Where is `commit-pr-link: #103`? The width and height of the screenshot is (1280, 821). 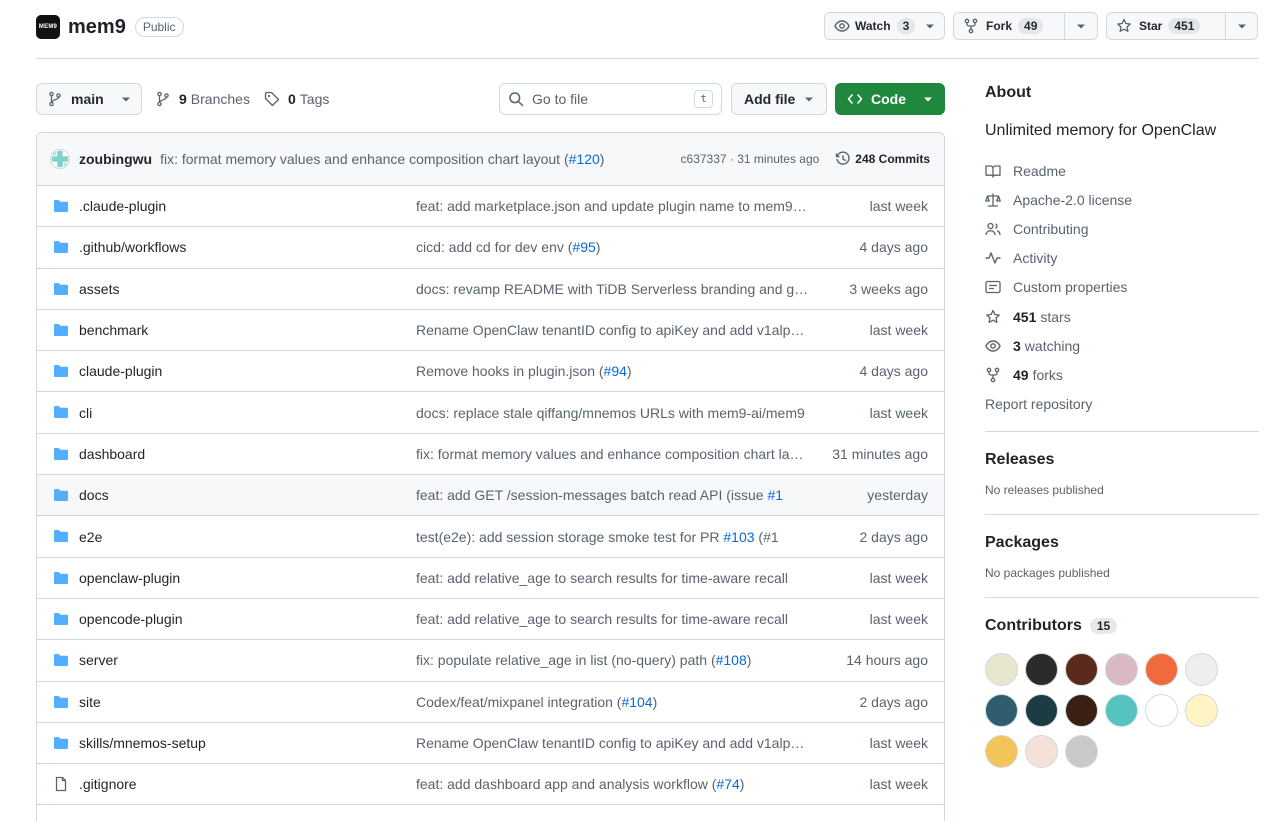 commit-pr-link: #103 is located at coordinates (738, 537).